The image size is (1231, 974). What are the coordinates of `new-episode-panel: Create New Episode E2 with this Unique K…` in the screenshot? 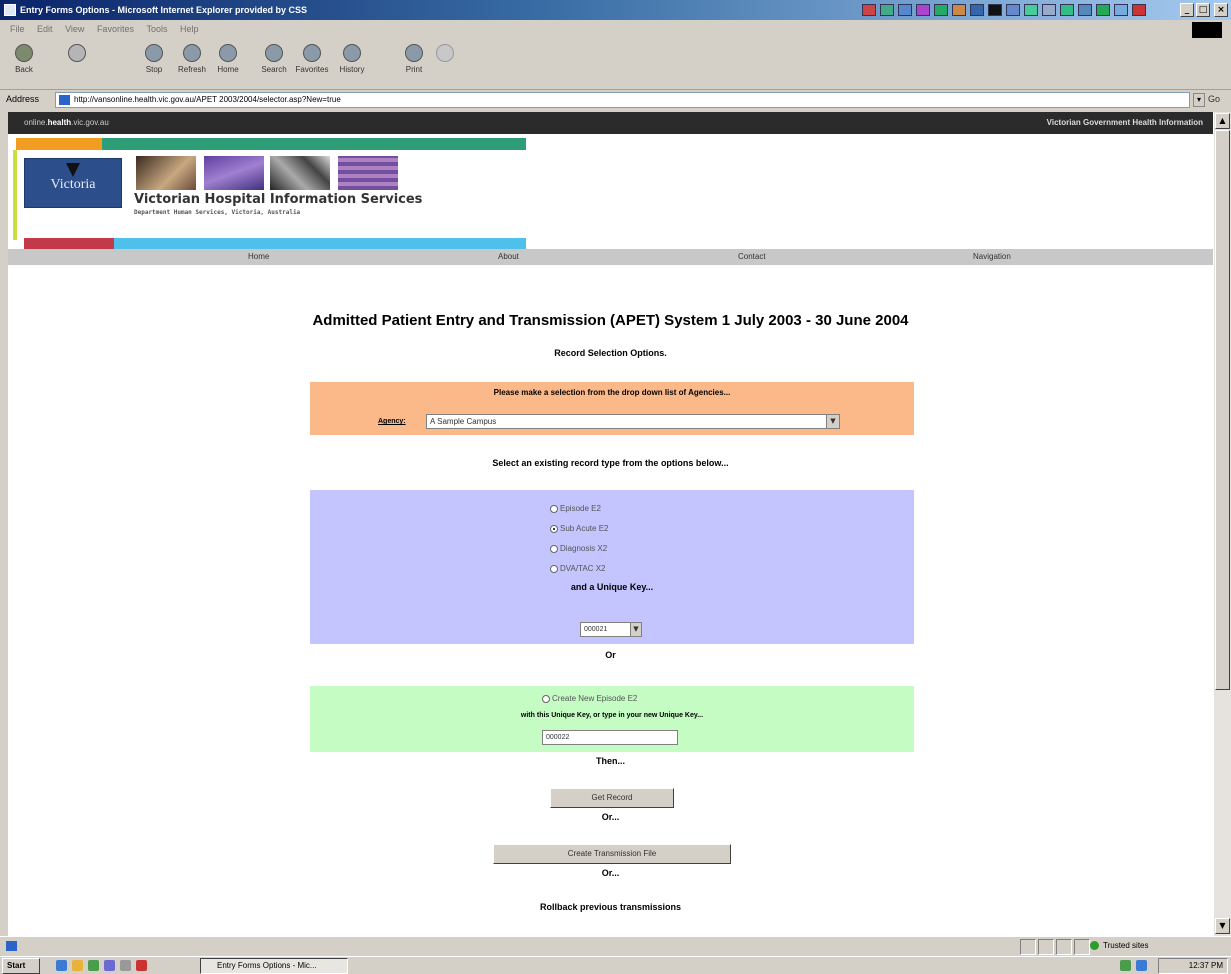 It's located at (612, 719).